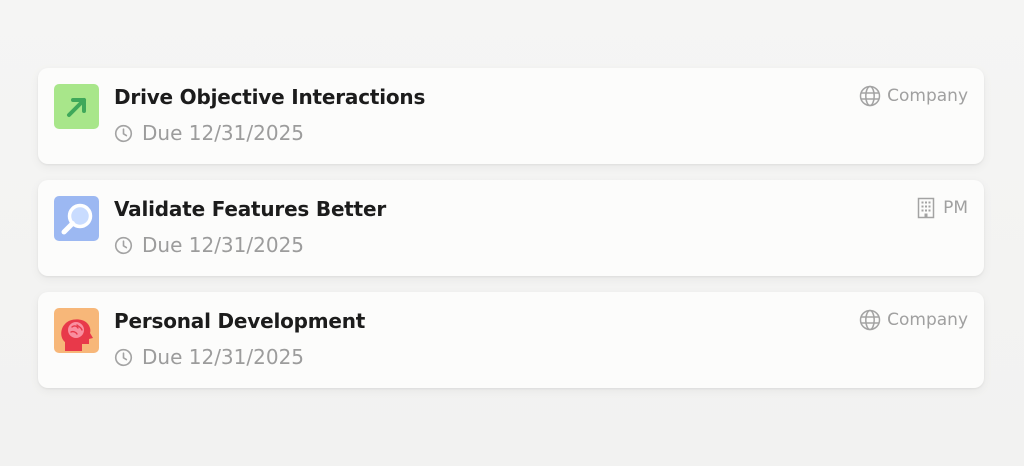  I want to click on goal-title: Validate Features Better, so click(250, 209).